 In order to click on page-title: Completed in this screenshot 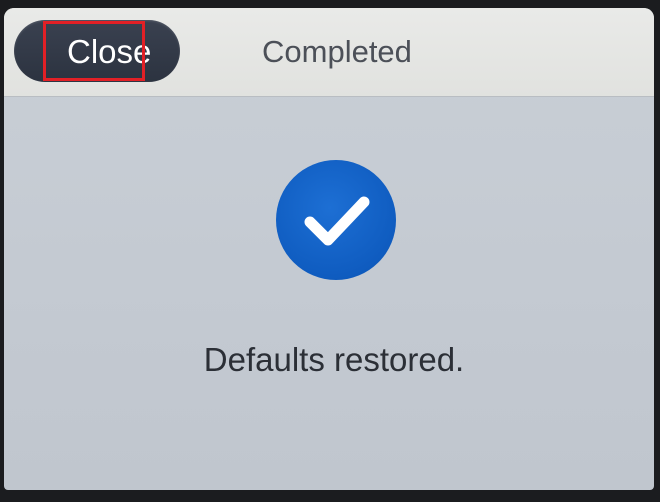, I will do `click(337, 51)`.